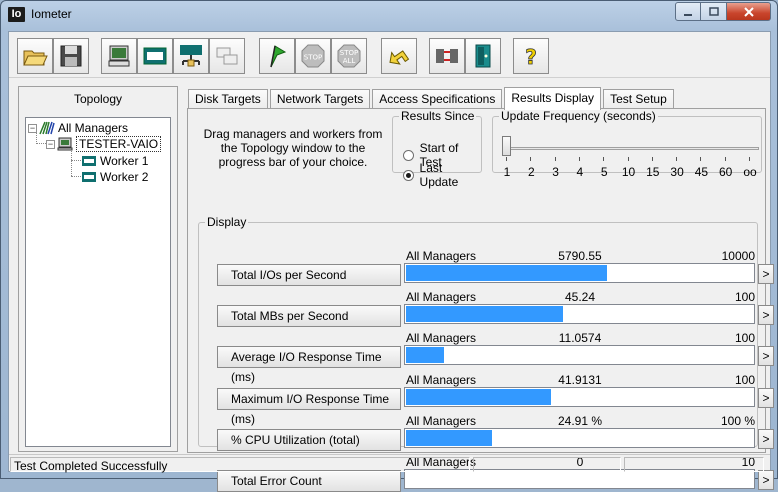  What do you see at coordinates (506, 146) in the screenshot?
I see `update-frequency-slider-thumb` at bounding box center [506, 146].